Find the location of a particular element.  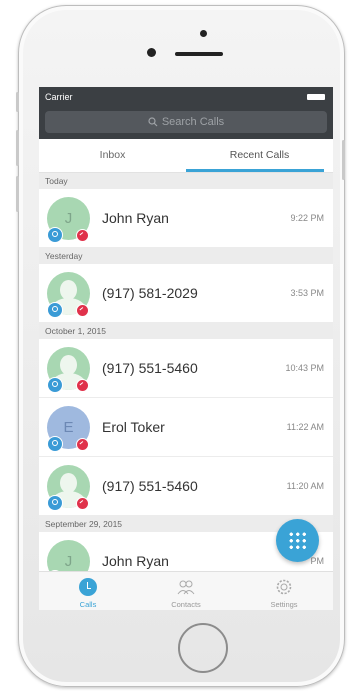

tab-bar: Calls Contacts Settings is located at coordinates (186, 590).